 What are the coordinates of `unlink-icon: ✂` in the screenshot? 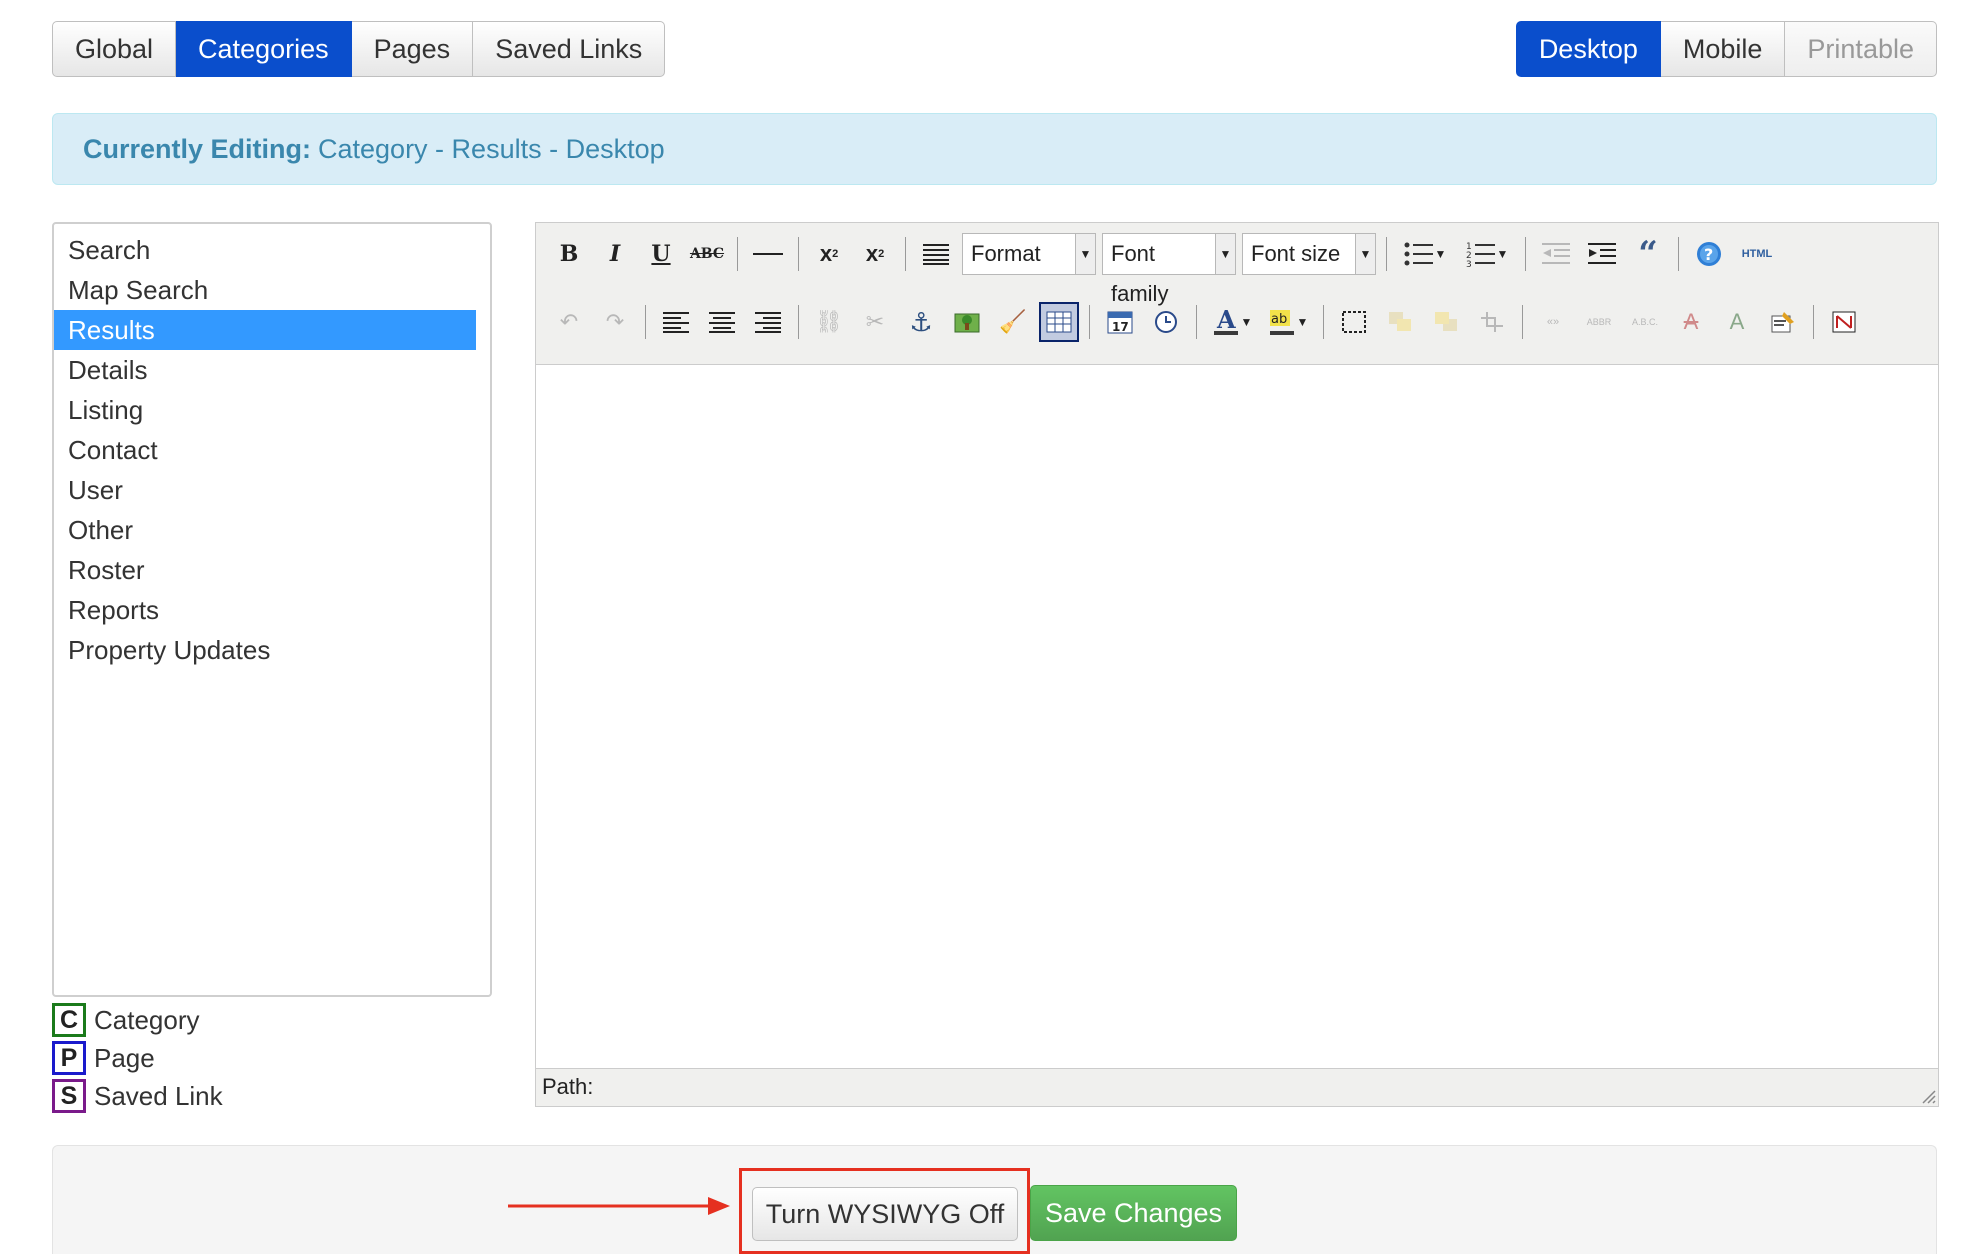 It's located at (875, 322).